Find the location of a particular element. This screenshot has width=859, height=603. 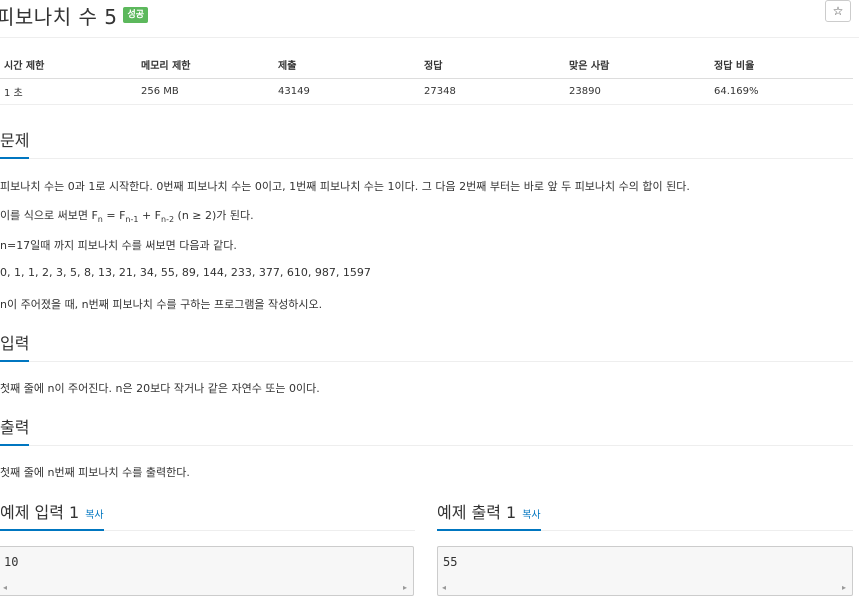

input-heading: 입력 is located at coordinates (15, 346).